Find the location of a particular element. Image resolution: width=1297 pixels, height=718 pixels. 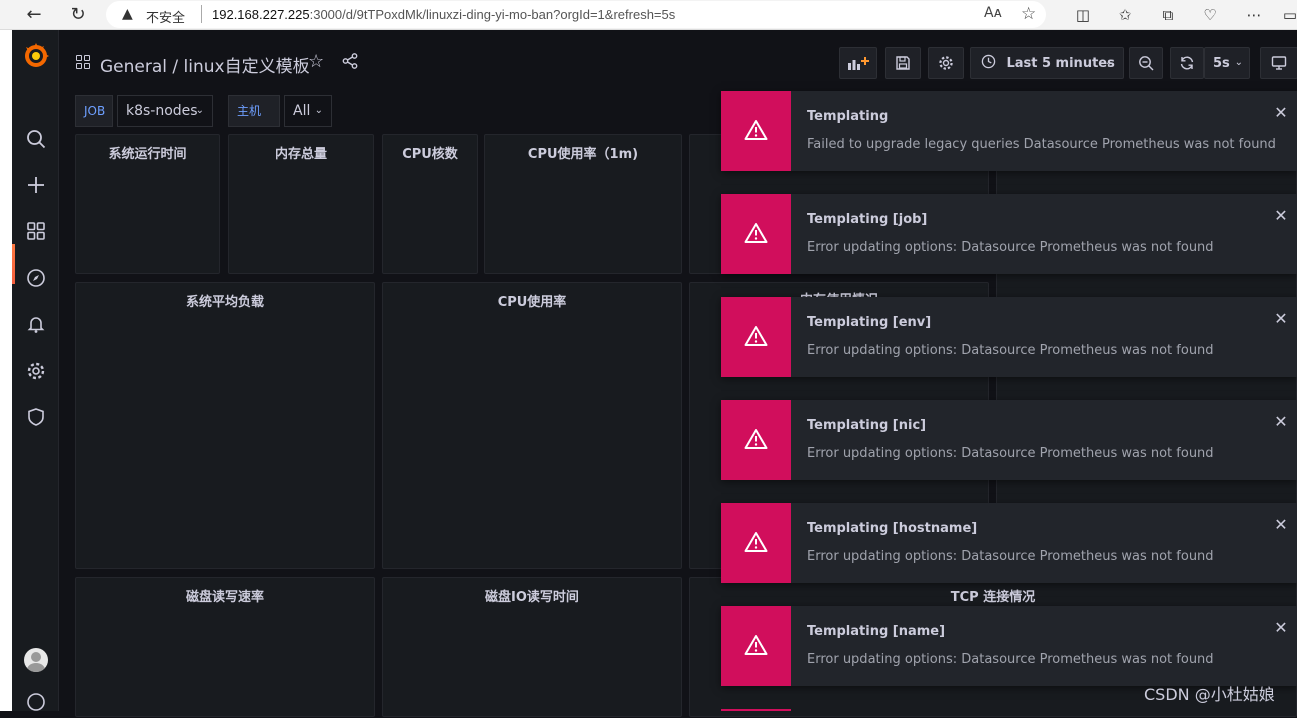

back-arrow-icon: ← is located at coordinates (34, 15).